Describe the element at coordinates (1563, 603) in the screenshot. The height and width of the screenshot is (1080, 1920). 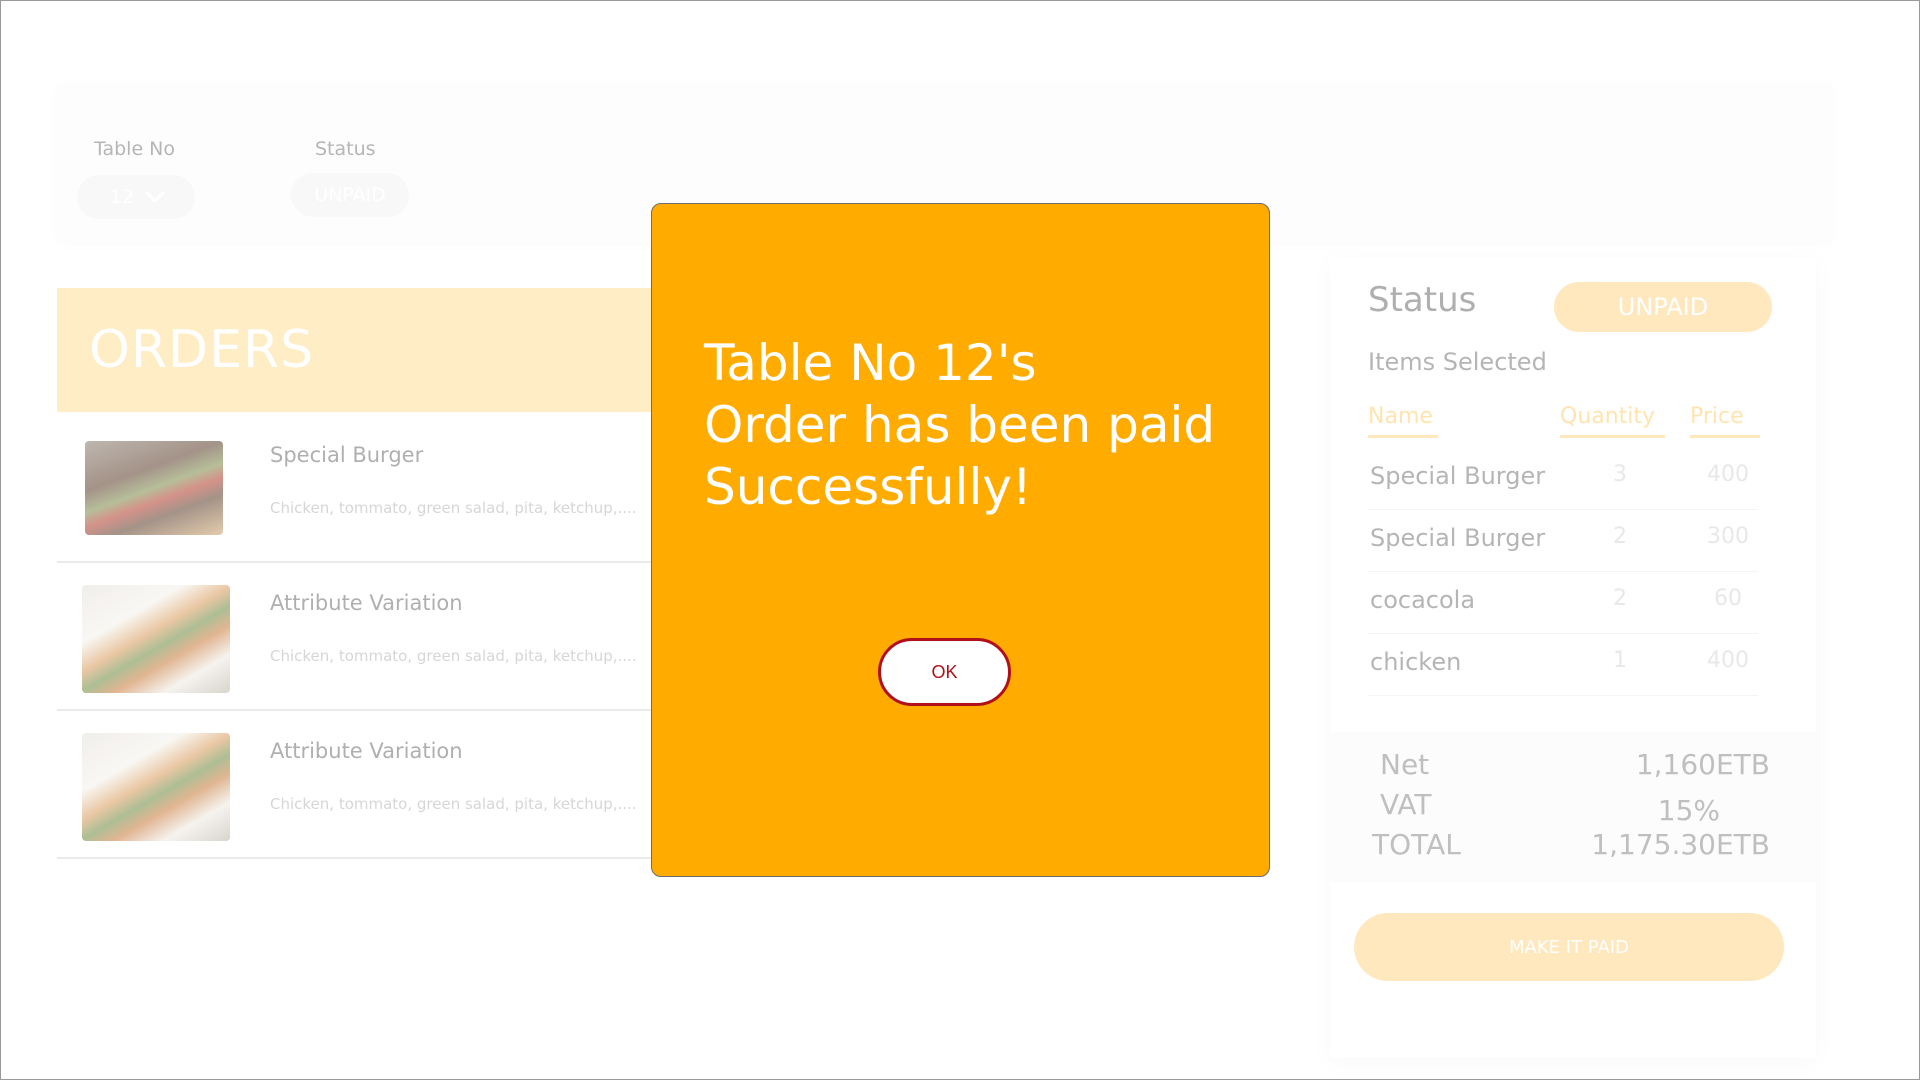
I see `table-row: cocacola 2 60` at that location.